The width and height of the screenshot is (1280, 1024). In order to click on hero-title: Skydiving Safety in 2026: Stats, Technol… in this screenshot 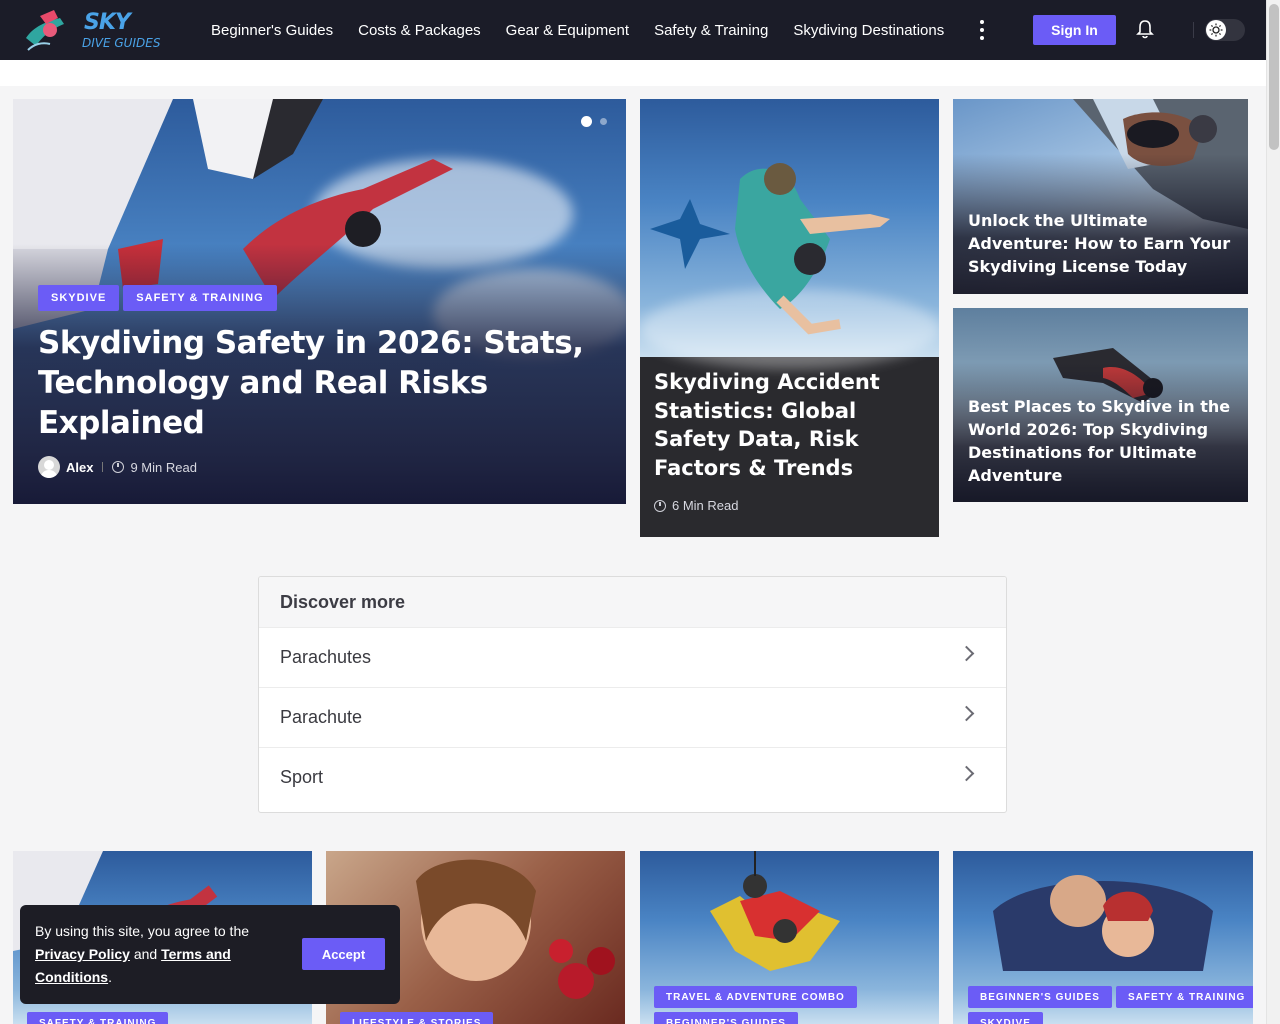, I will do `click(318, 383)`.